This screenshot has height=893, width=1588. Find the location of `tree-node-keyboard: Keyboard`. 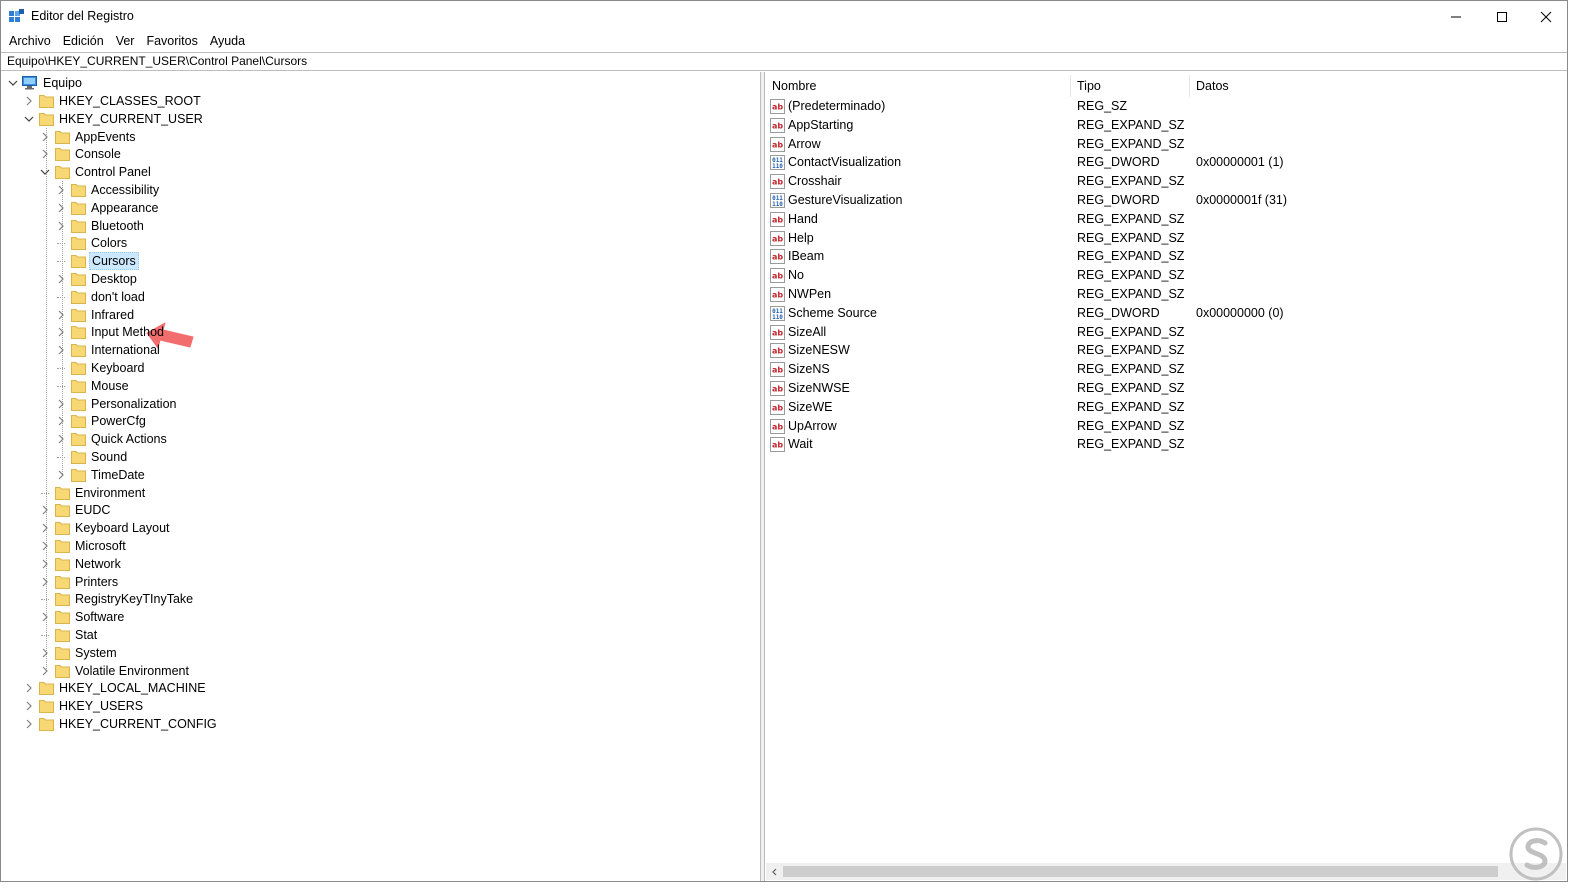

tree-node-keyboard: Keyboard is located at coordinates (380, 368).